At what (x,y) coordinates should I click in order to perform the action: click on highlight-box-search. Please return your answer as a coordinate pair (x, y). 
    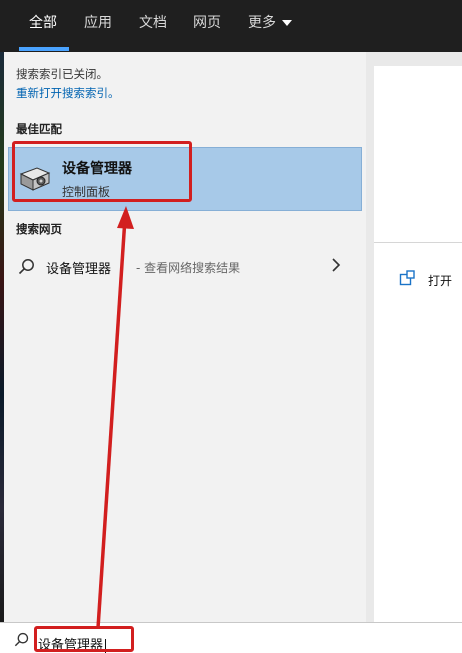
    Looking at the image, I should click on (84, 639).